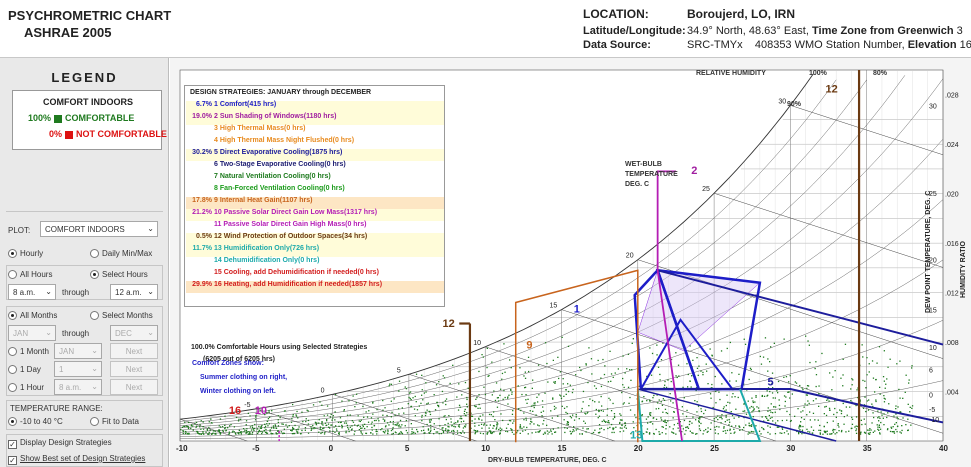 The width and height of the screenshot is (971, 467). Describe the element at coordinates (35, 421) in the screenshot. I see `radio-range-fixed: -10 to 40 °C` at that location.